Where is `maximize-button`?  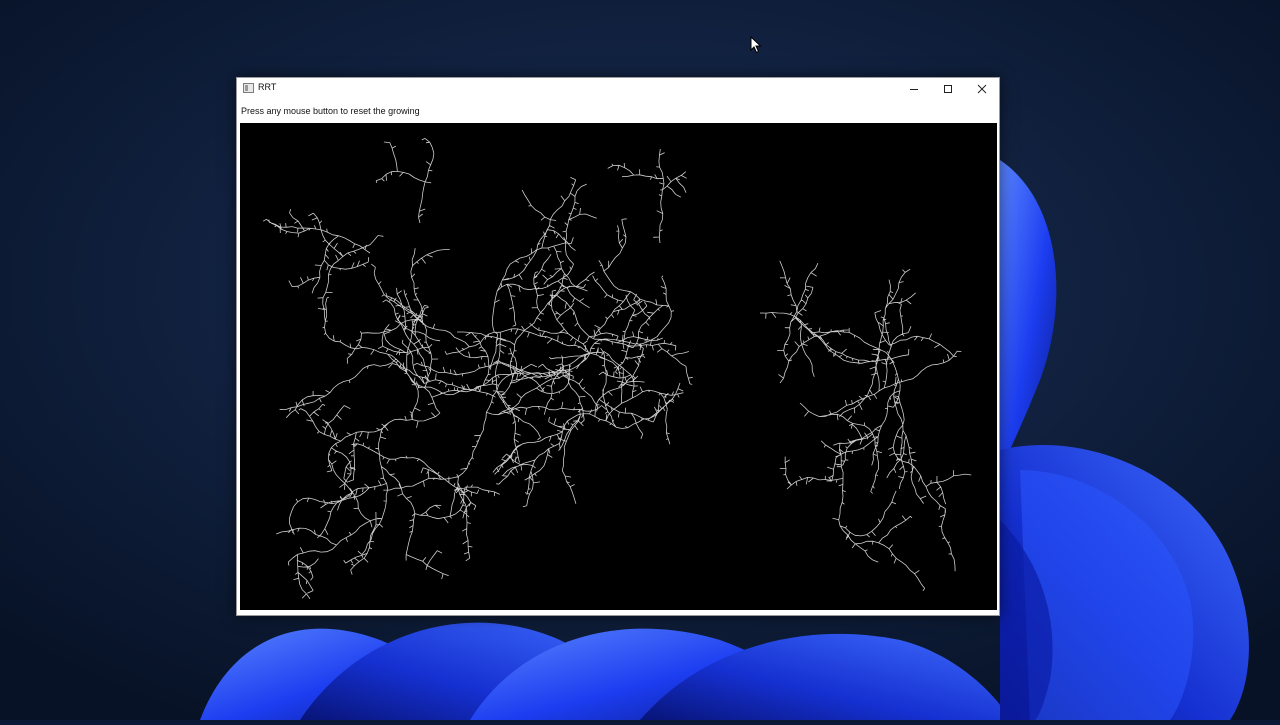 maximize-button is located at coordinates (948, 89).